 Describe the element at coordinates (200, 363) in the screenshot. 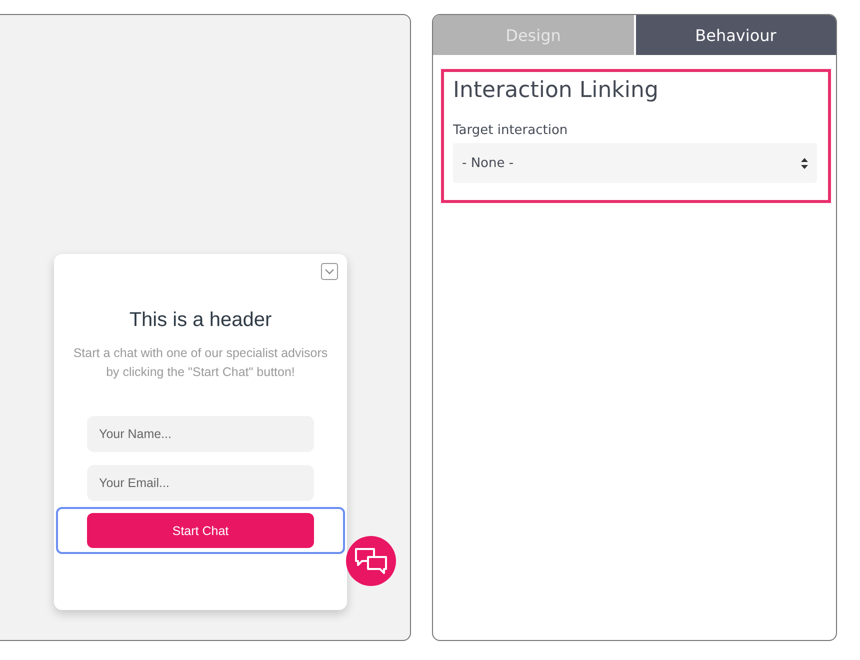

I see `widget-description: Start a chat with one of our specialist advisors by clicking the "Start Chat" button!` at that location.